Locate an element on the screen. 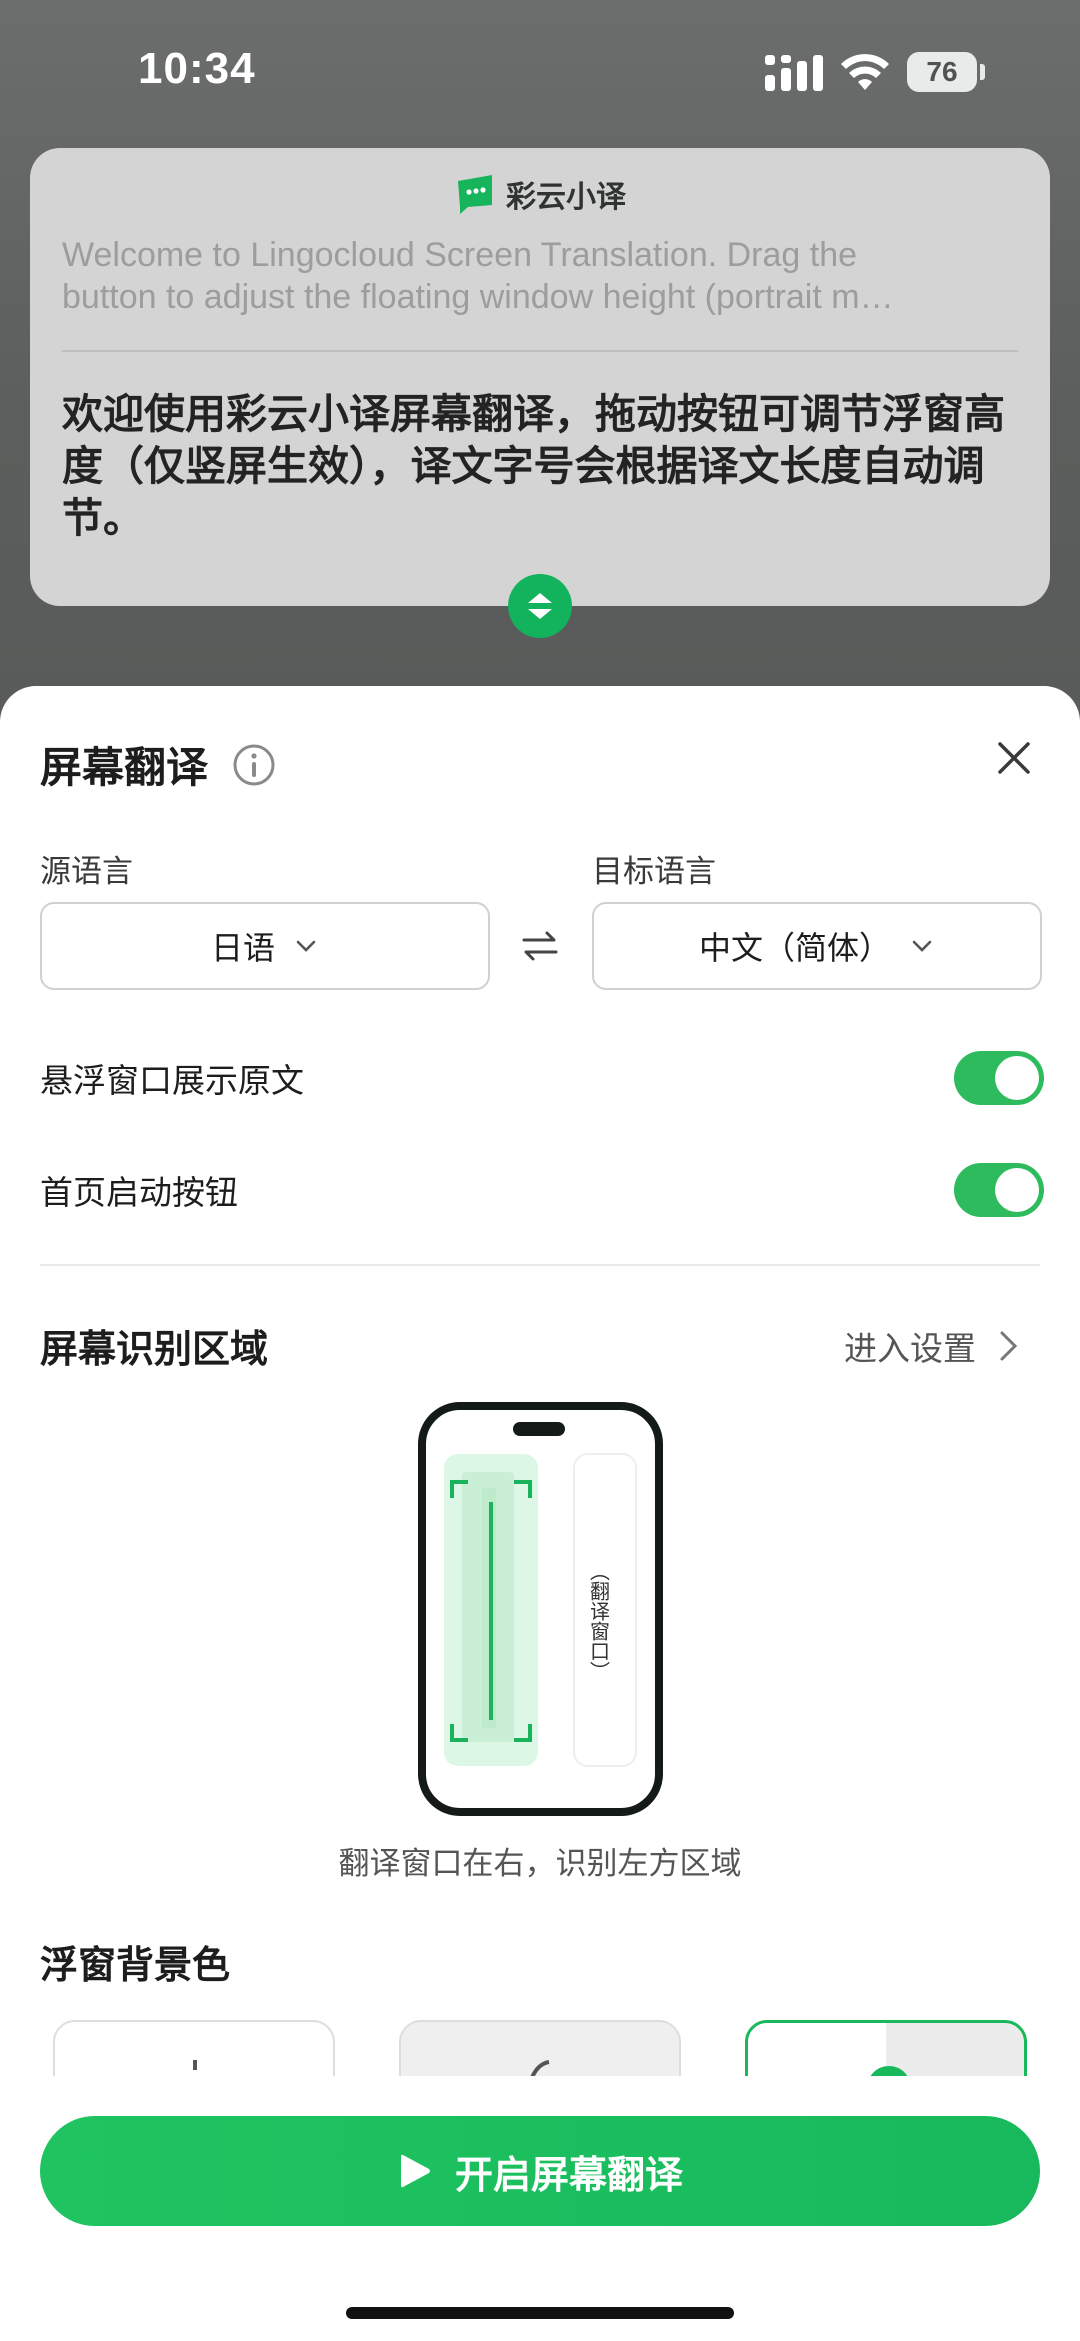 This screenshot has width=1080, height=2341. show-original-toggle is located at coordinates (999, 1078).